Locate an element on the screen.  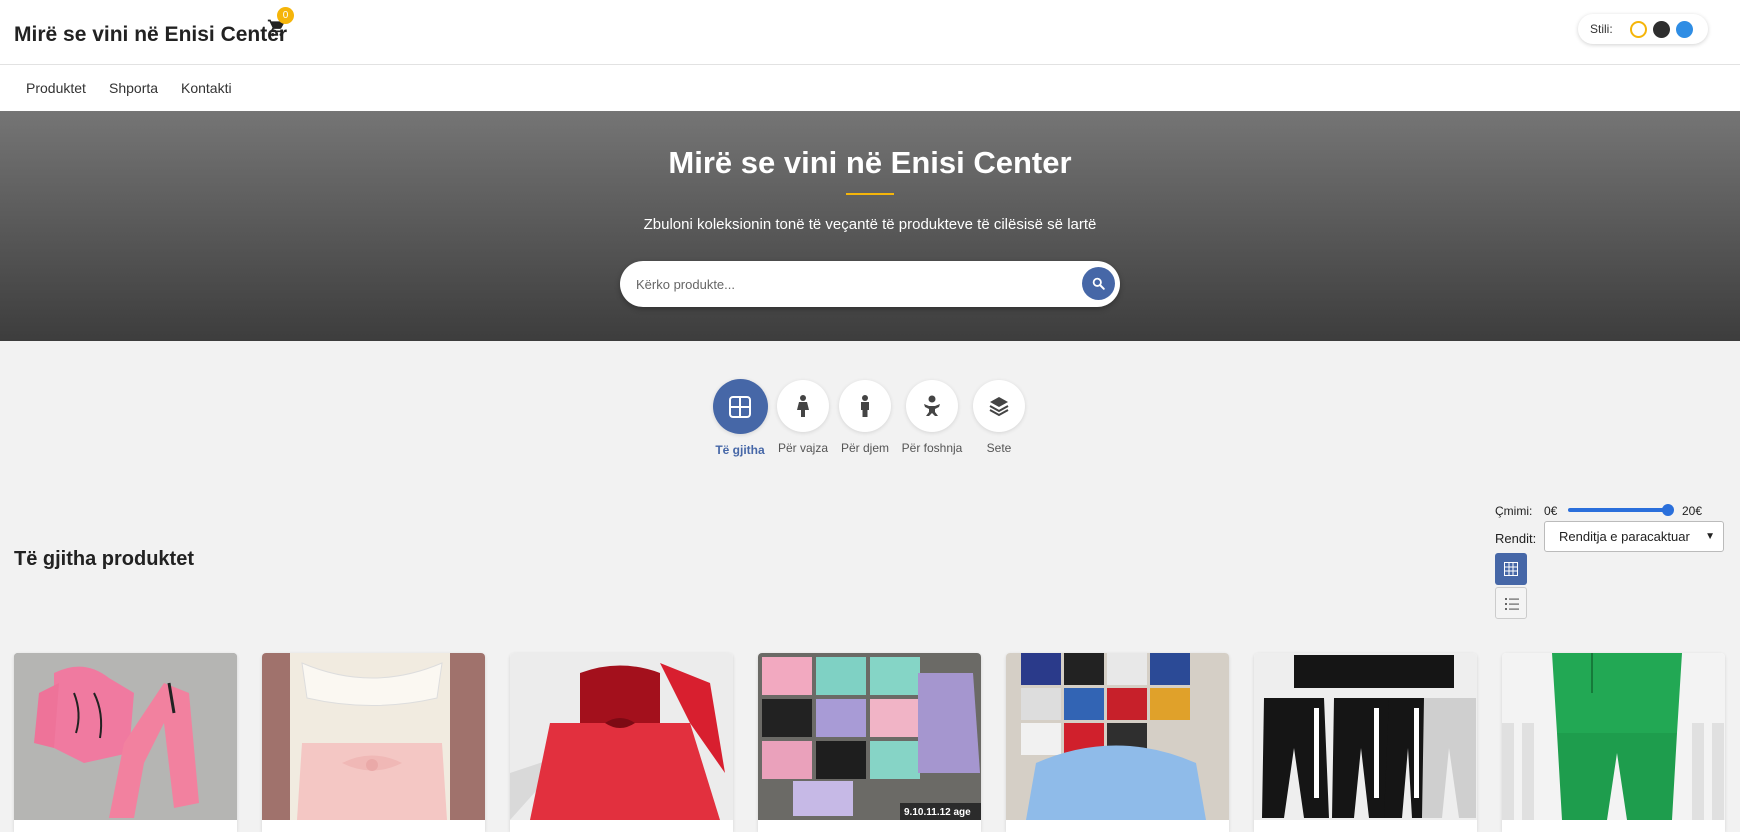
layers-icon is located at coordinates (999, 406).